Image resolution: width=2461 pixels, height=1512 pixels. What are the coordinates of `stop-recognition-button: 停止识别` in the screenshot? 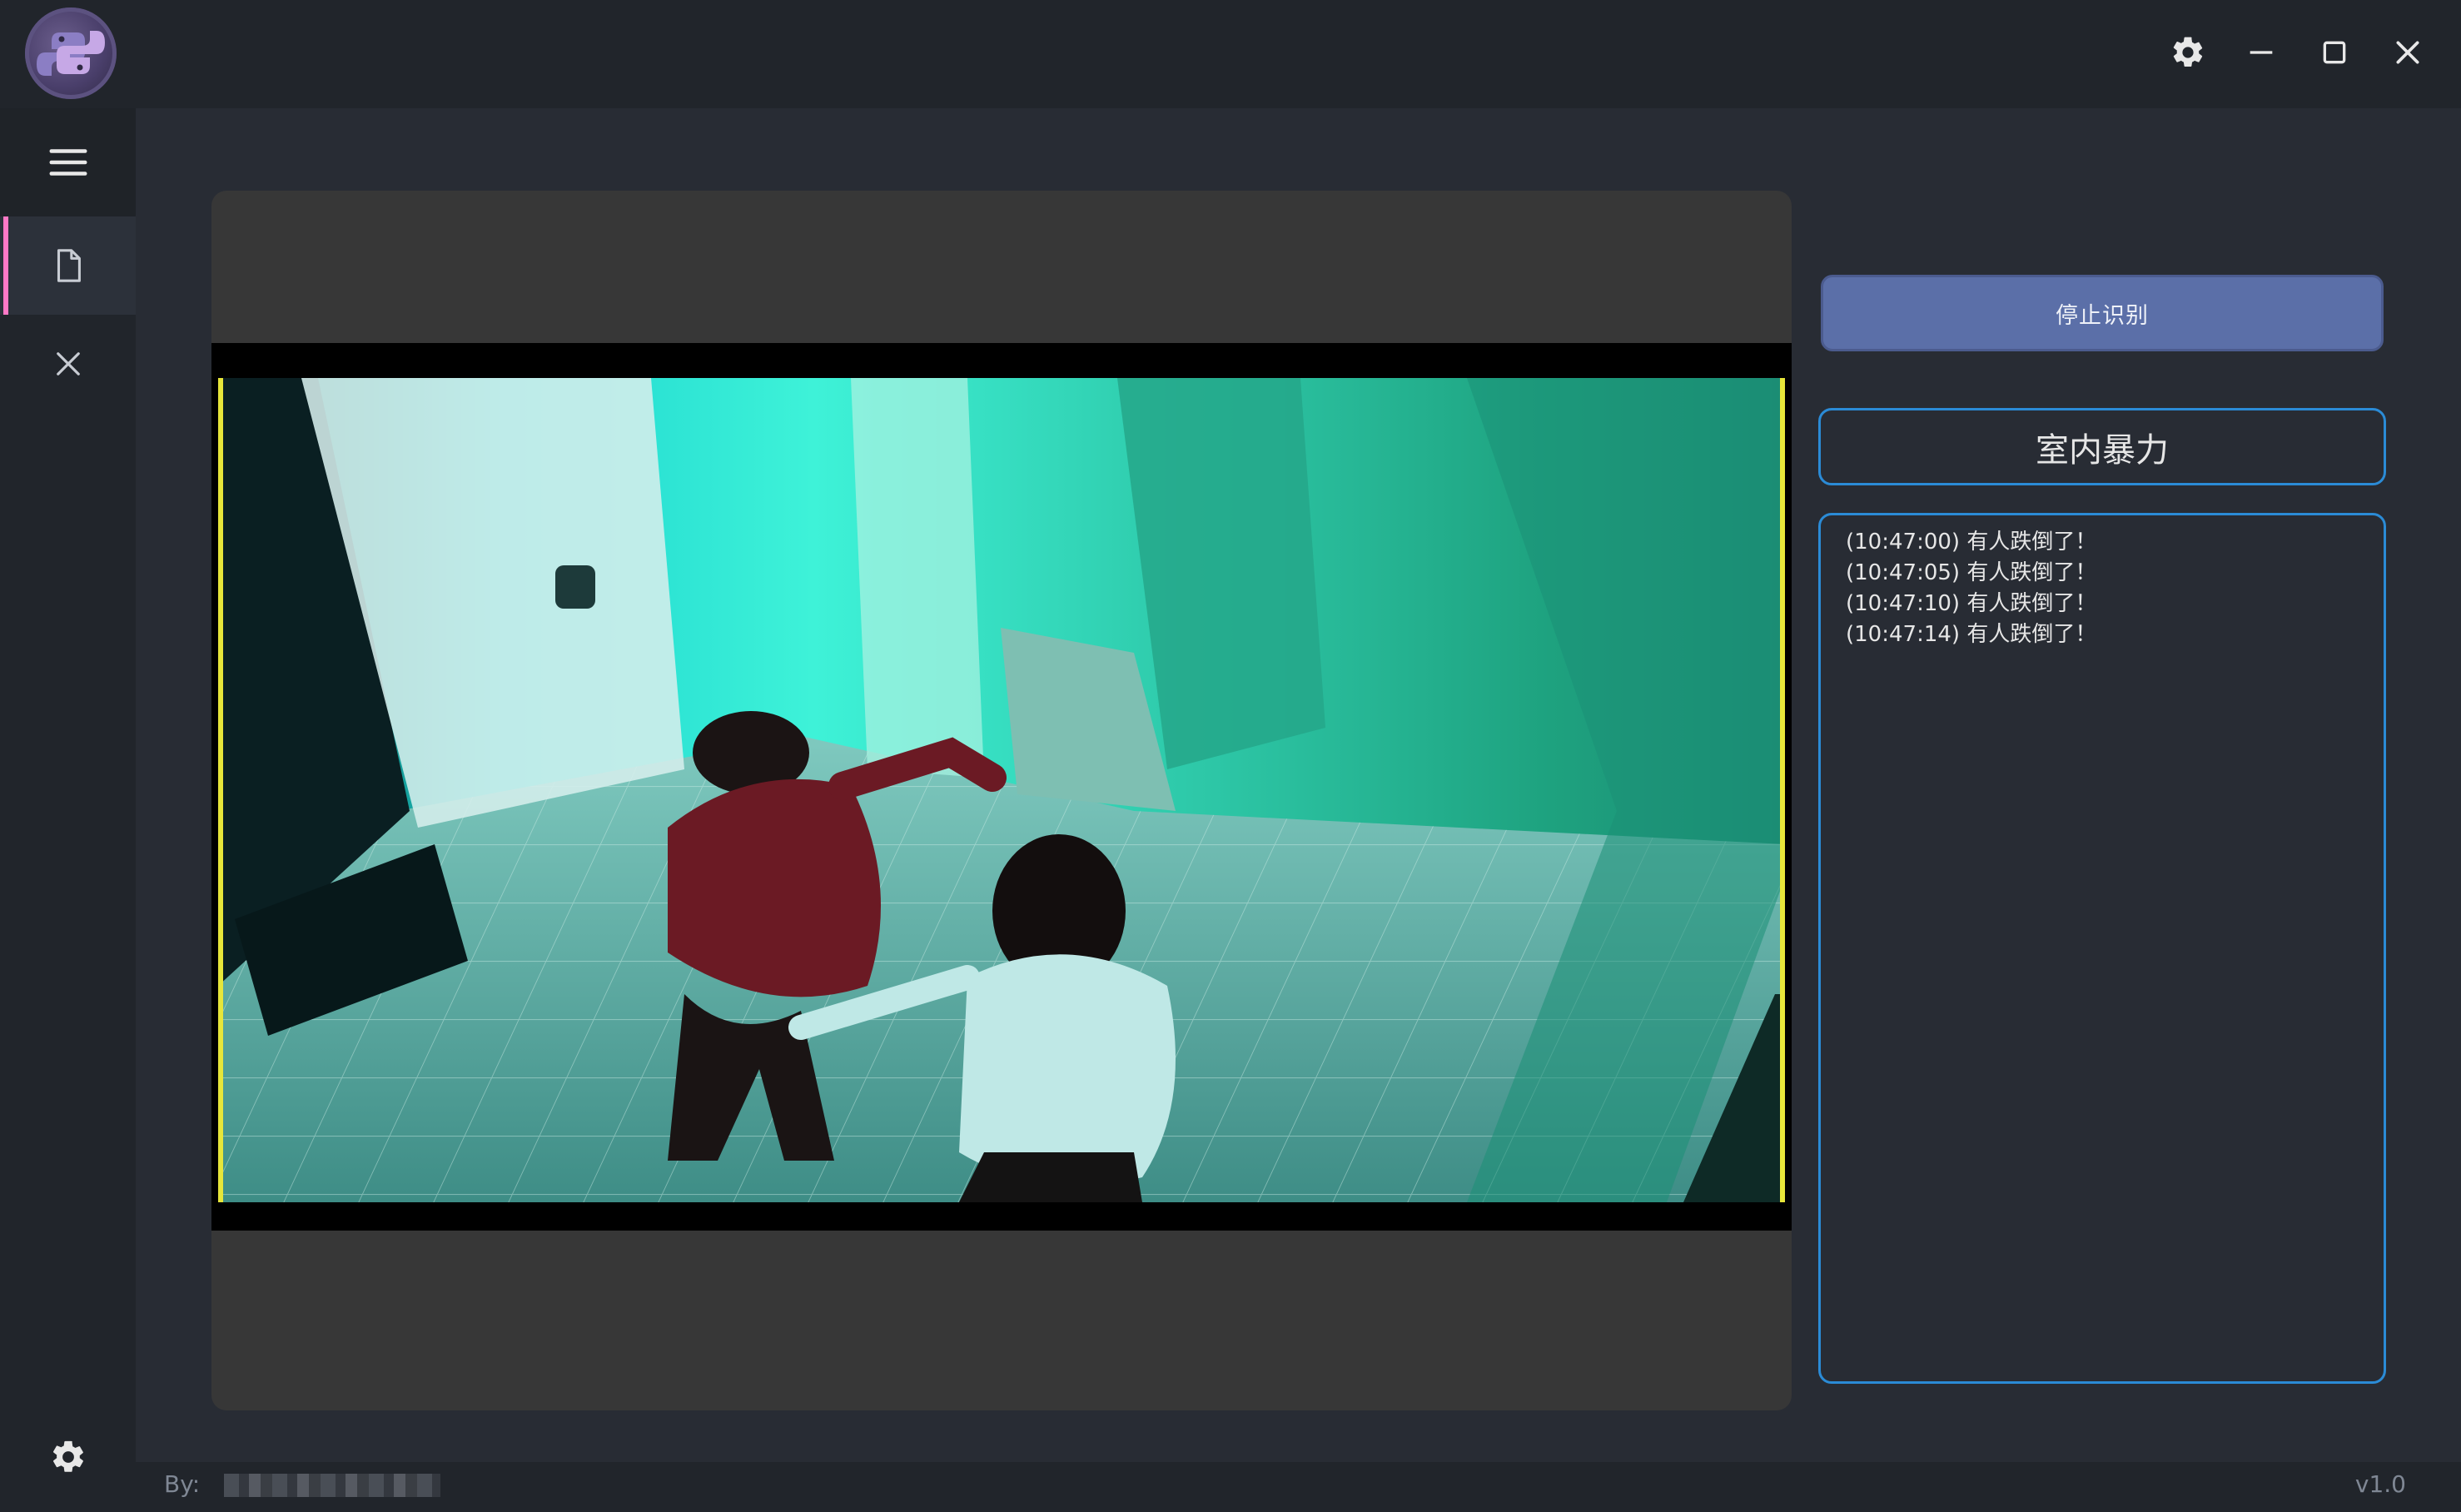 It's located at (2102, 313).